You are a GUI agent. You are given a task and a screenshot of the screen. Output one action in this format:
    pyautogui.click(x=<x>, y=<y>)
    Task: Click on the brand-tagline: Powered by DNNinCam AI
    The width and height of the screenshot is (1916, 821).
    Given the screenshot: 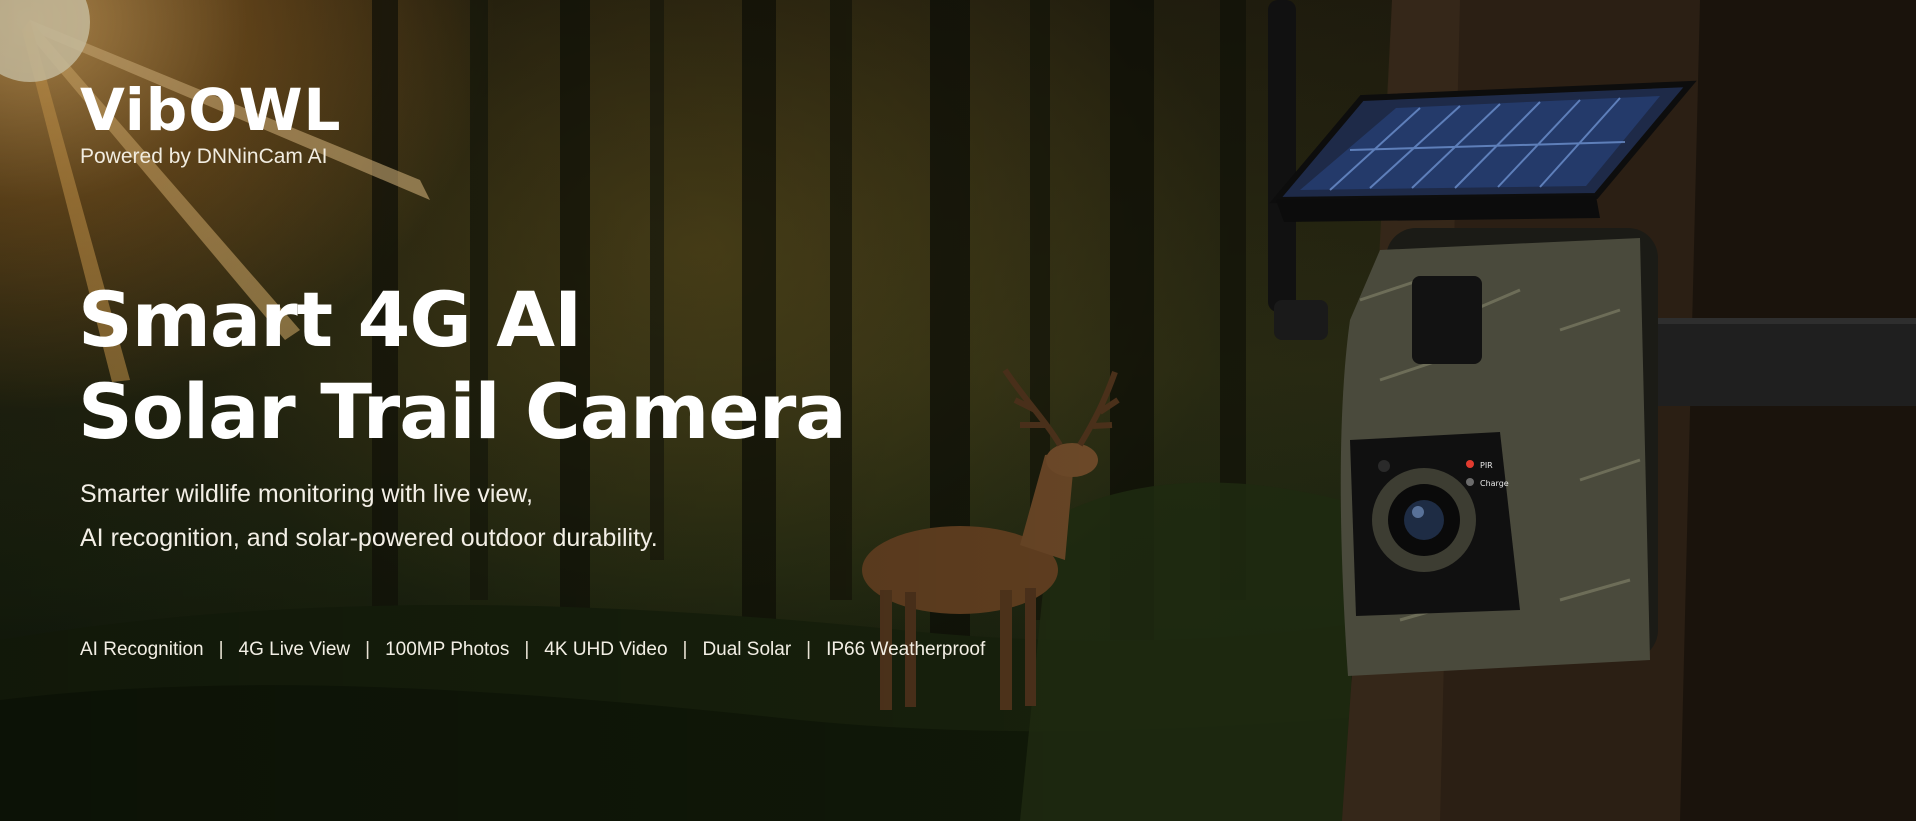 What is the action you would take?
    pyautogui.click(x=204, y=156)
    